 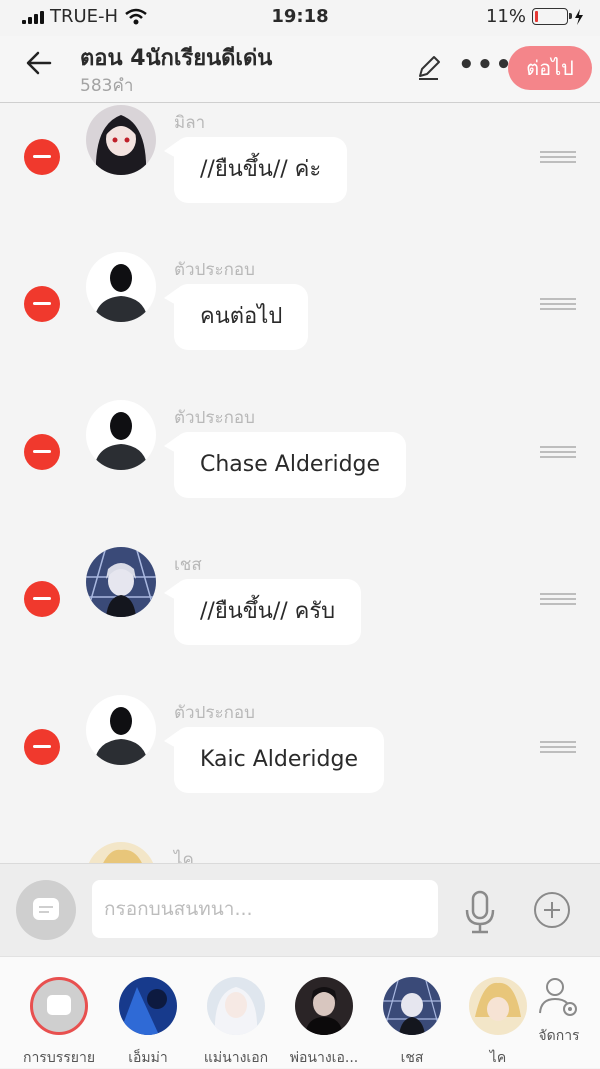 I want to click on character-chase: เชส, so click(x=412, y=1020).